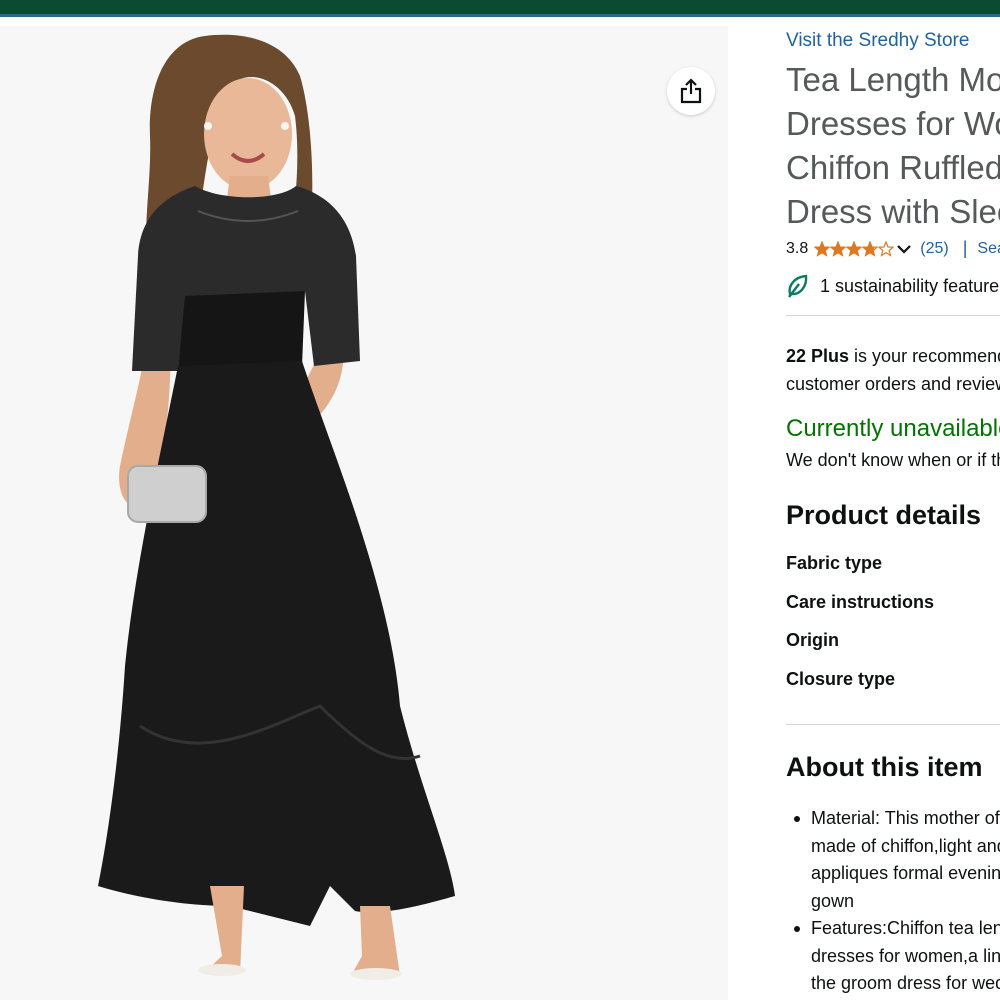 The height and width of the screenshot is (1000, 1000). What do you see at coordinates (904, 249) in the screenshot?
I see `chevron-down-icon` at bounding box center [904, 249].